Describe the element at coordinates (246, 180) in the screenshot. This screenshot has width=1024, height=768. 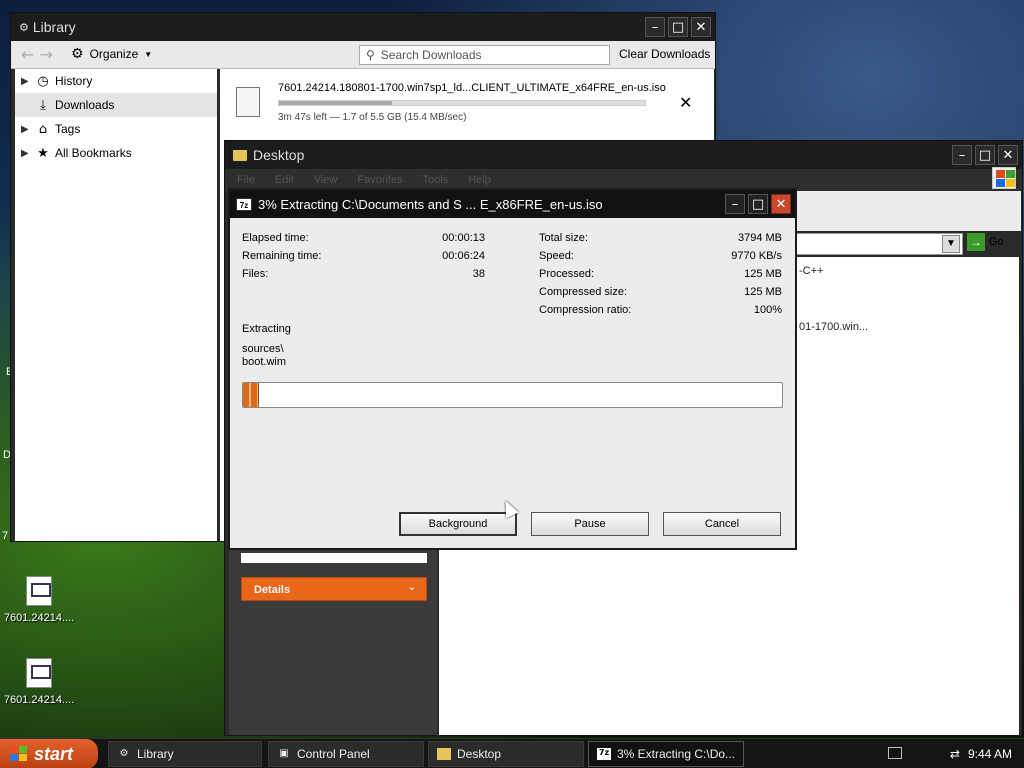
I see `menu-file: File` at that location.